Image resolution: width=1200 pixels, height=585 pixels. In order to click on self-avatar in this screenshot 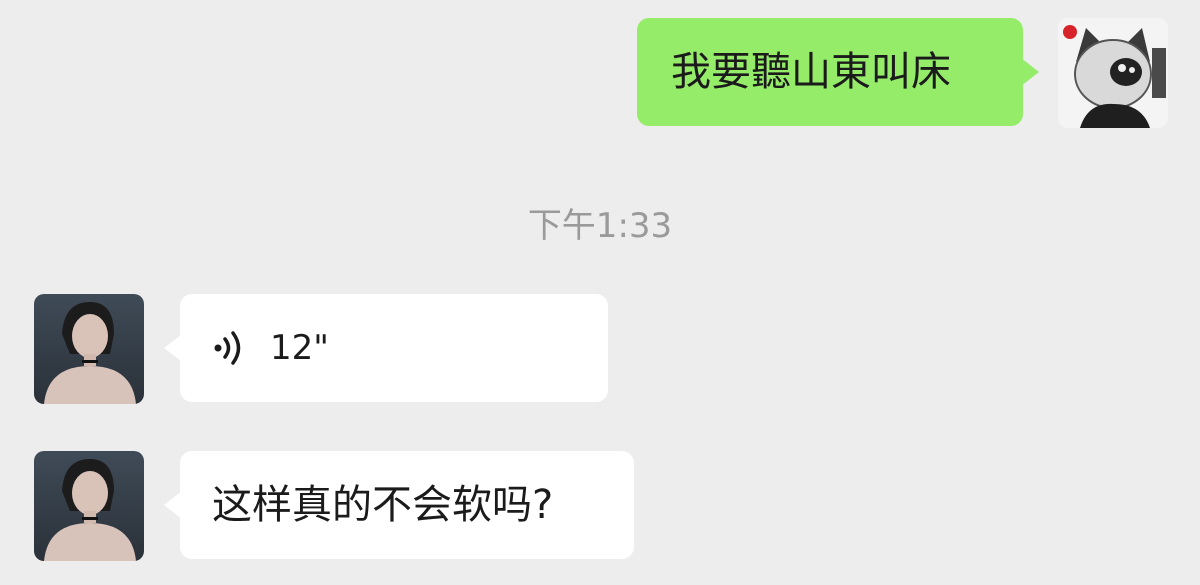, I will do `click(1113, 73)`.